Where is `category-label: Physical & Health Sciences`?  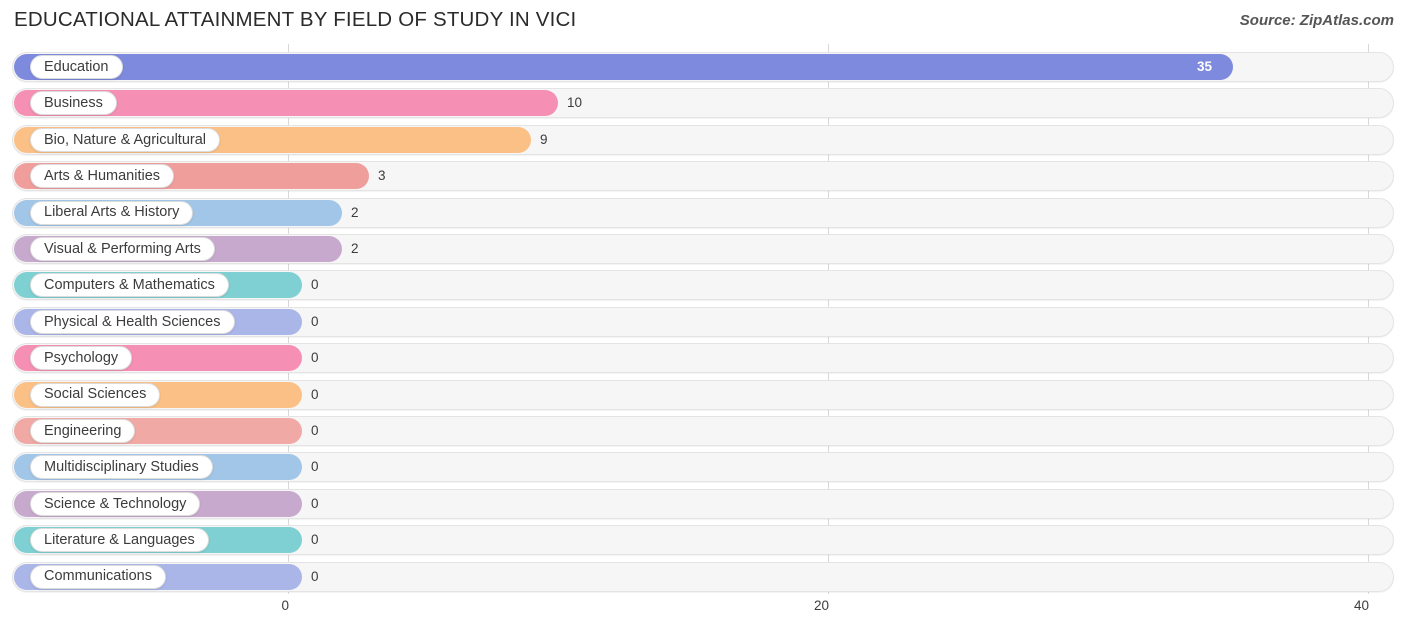 category-label: Physical & Health Sciences is located at coordinates (132, 321).